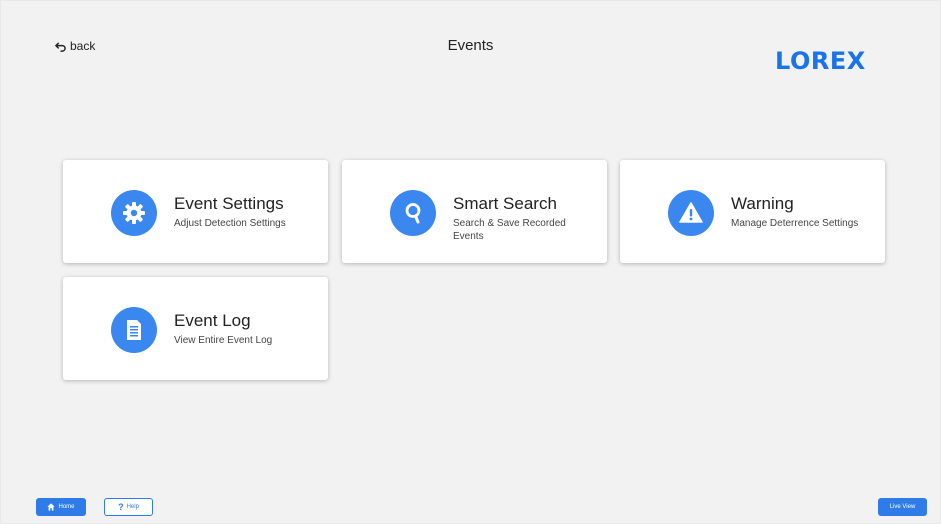 The width and height of the screenshot is (941, 524). What do you see at coordinates (134, 330) in the screenshot?
I see `document-icon` at bounding box center [134, 330].